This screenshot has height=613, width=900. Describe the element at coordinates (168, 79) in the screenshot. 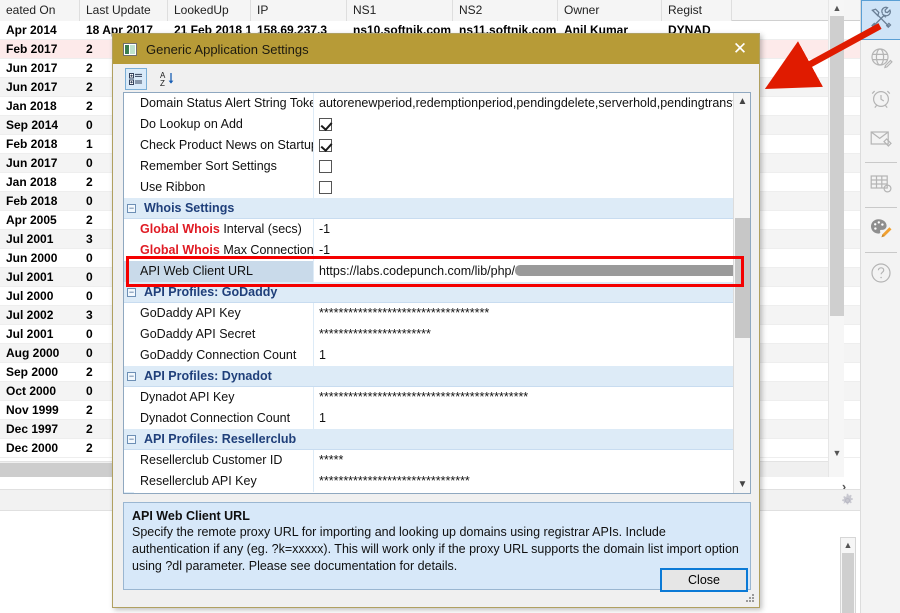

I see `alphabetical-sort-button: A Z` at that location.